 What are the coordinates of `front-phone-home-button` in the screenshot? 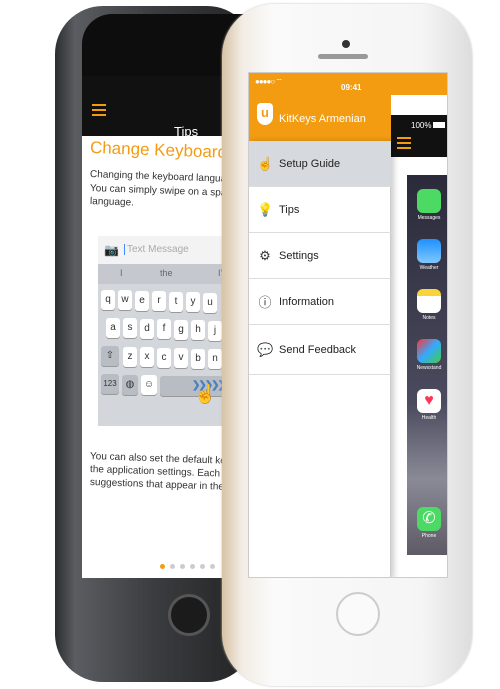 It's located at (358, 614).